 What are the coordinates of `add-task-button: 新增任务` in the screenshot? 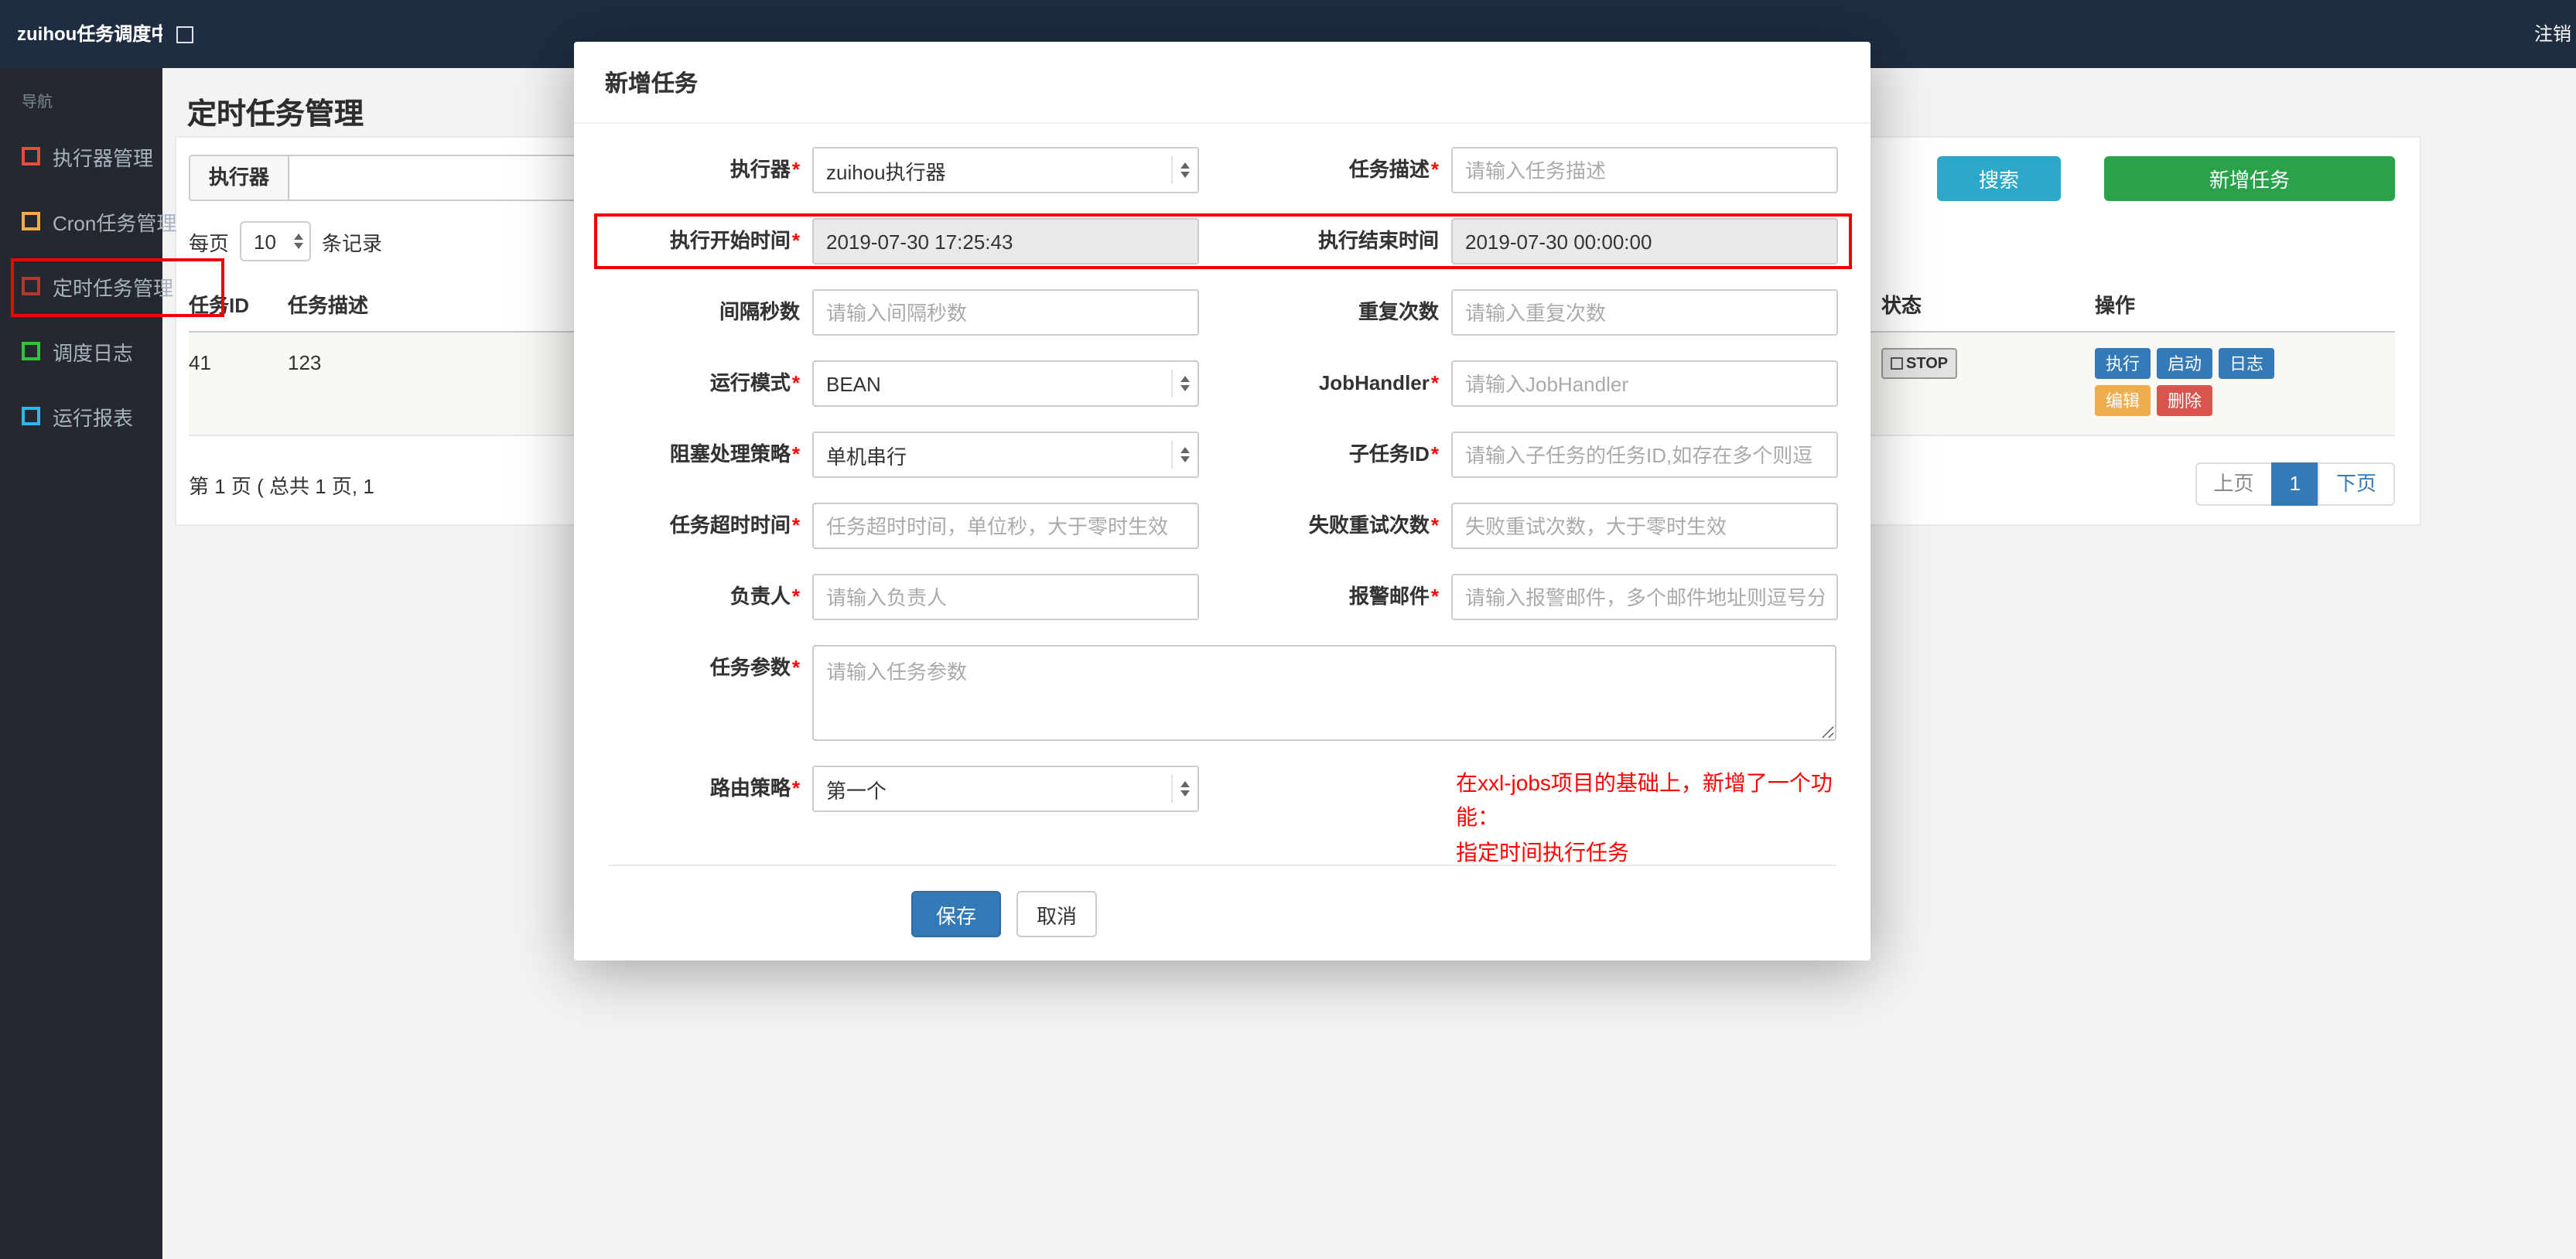 It's located at (2249, 177).